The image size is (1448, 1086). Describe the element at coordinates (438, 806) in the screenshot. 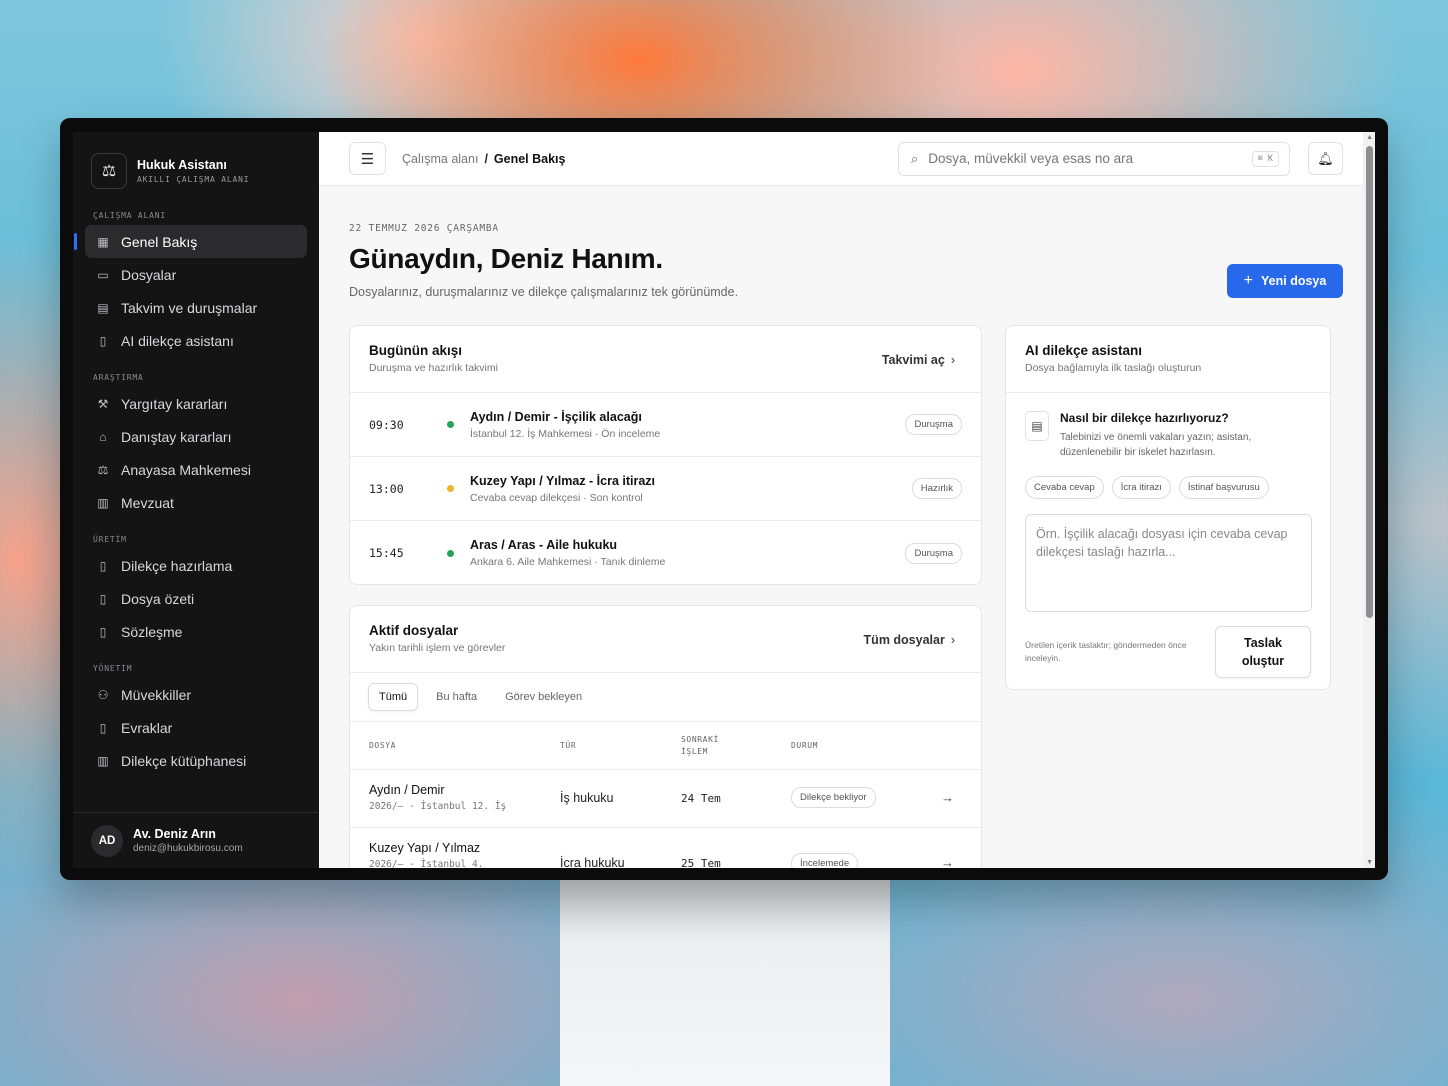

I see `file-ref: 2026/— - İstanbul 12. İş` at that location.